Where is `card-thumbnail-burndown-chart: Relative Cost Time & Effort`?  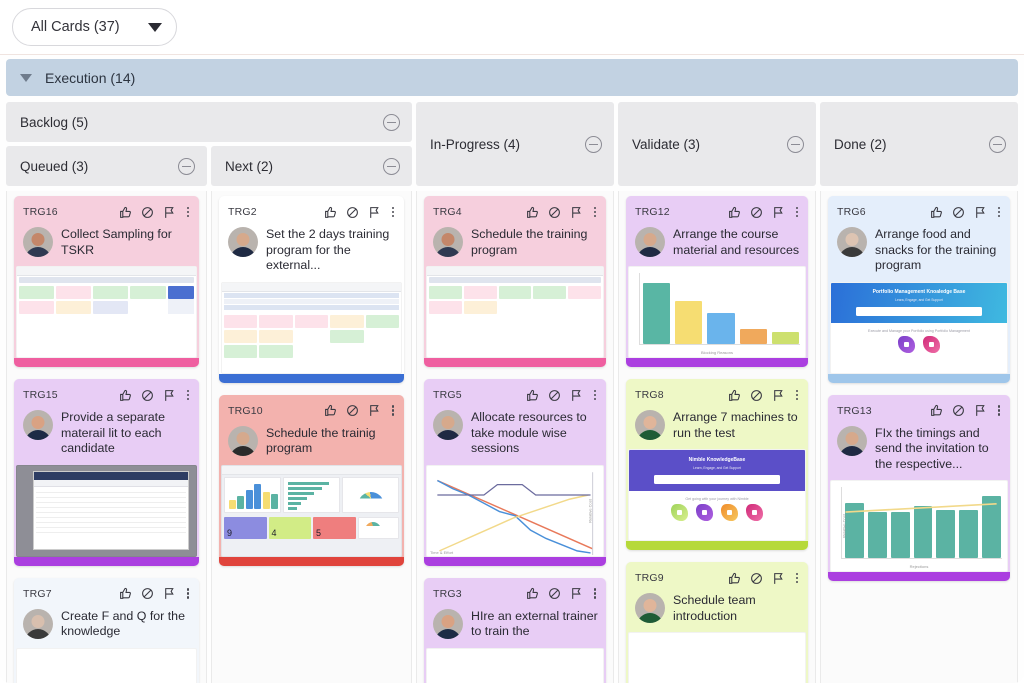 card-thumbnail-burndown-chart: Relative Cost Time & Effort is located at coordinates (515, 510).